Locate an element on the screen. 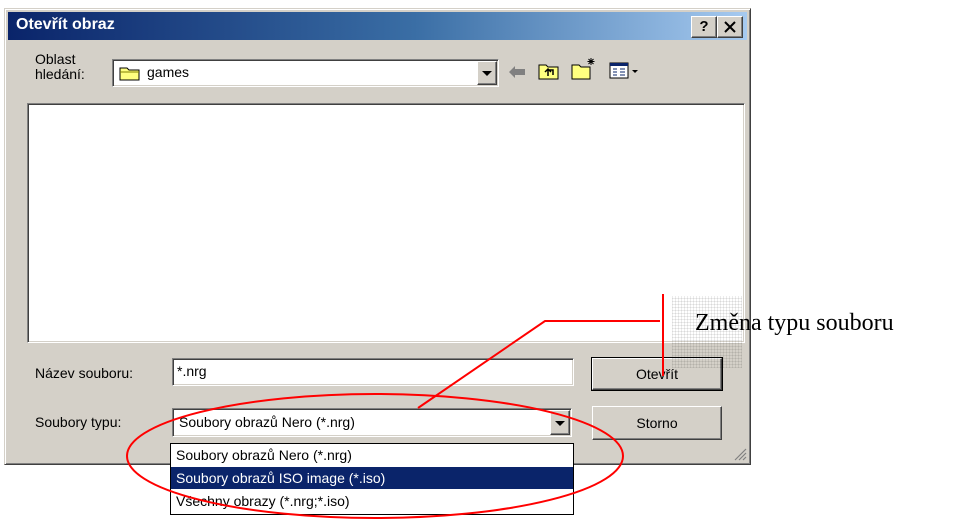 This screenshot has width=960, height=521. annotation-ellipse is located at coordinates (375, 456).